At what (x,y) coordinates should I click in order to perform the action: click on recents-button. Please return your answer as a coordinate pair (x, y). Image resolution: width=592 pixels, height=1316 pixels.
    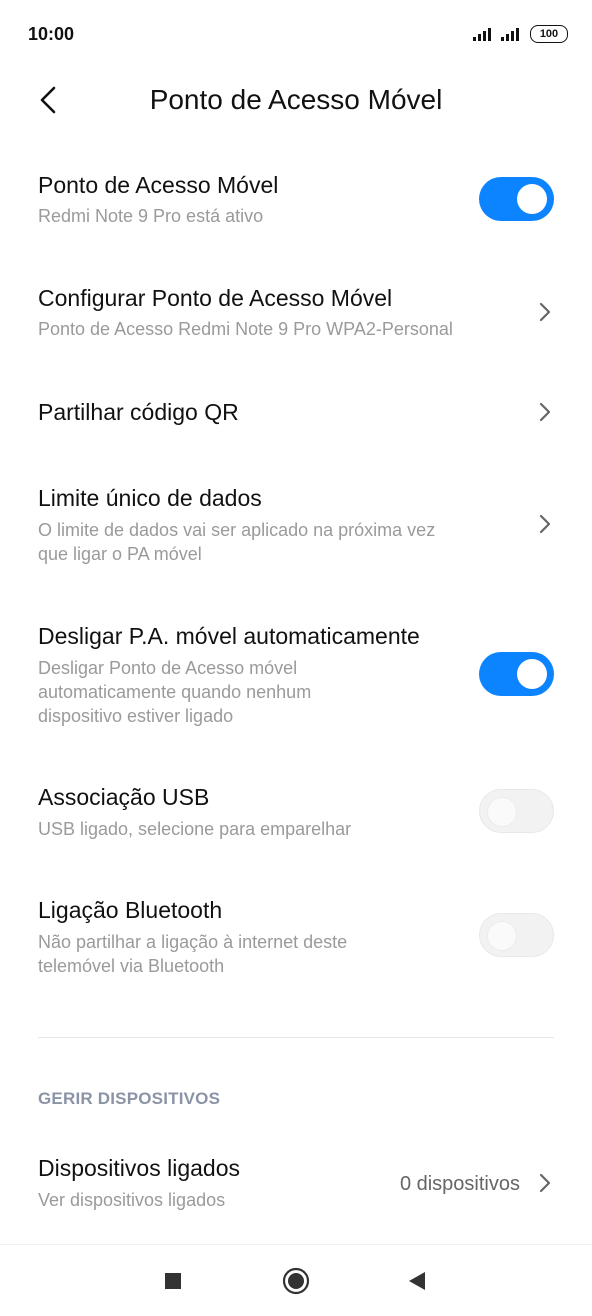
    Looking at the image, I should click on (173, 1281).